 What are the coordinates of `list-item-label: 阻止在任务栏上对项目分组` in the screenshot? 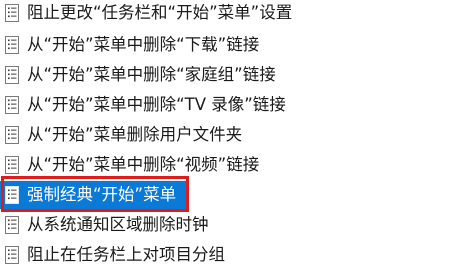 It's located at (126, 254).